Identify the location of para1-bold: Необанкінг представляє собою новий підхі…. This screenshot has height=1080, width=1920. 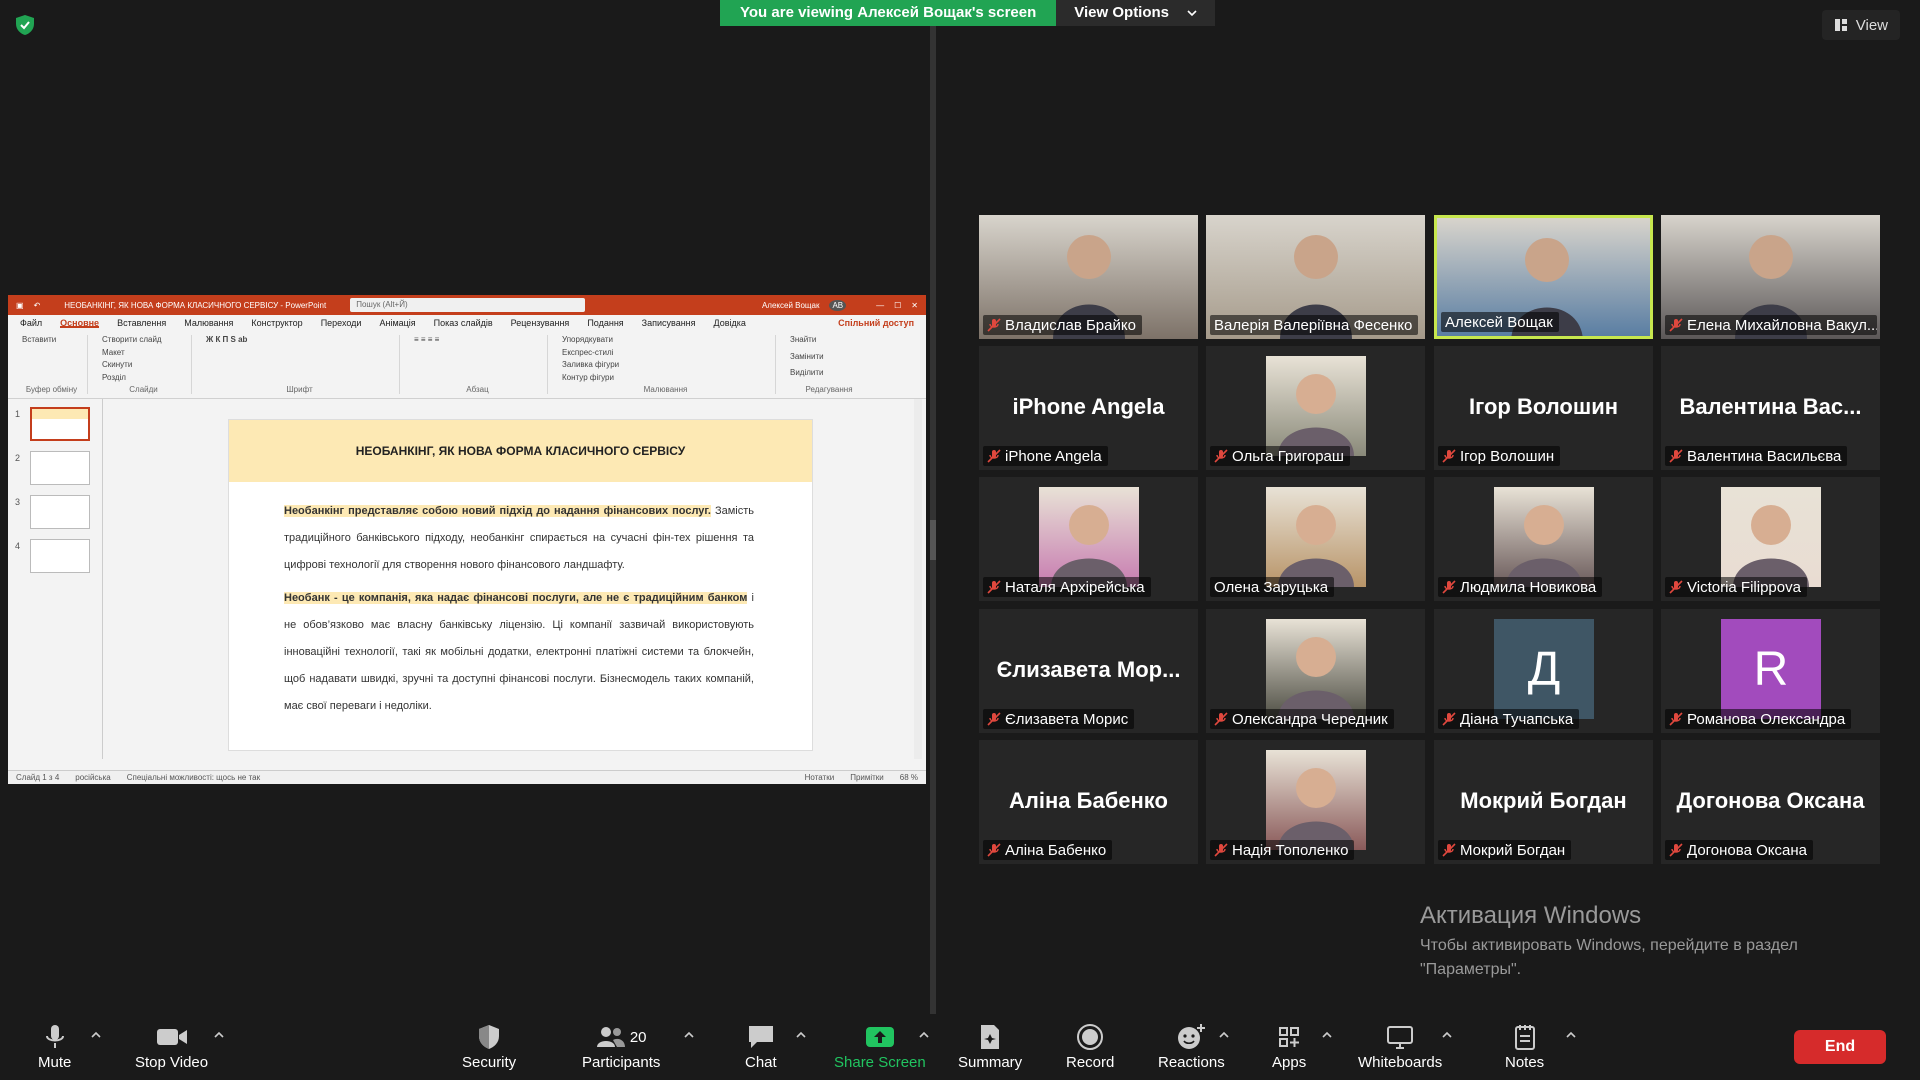
(497, 511).